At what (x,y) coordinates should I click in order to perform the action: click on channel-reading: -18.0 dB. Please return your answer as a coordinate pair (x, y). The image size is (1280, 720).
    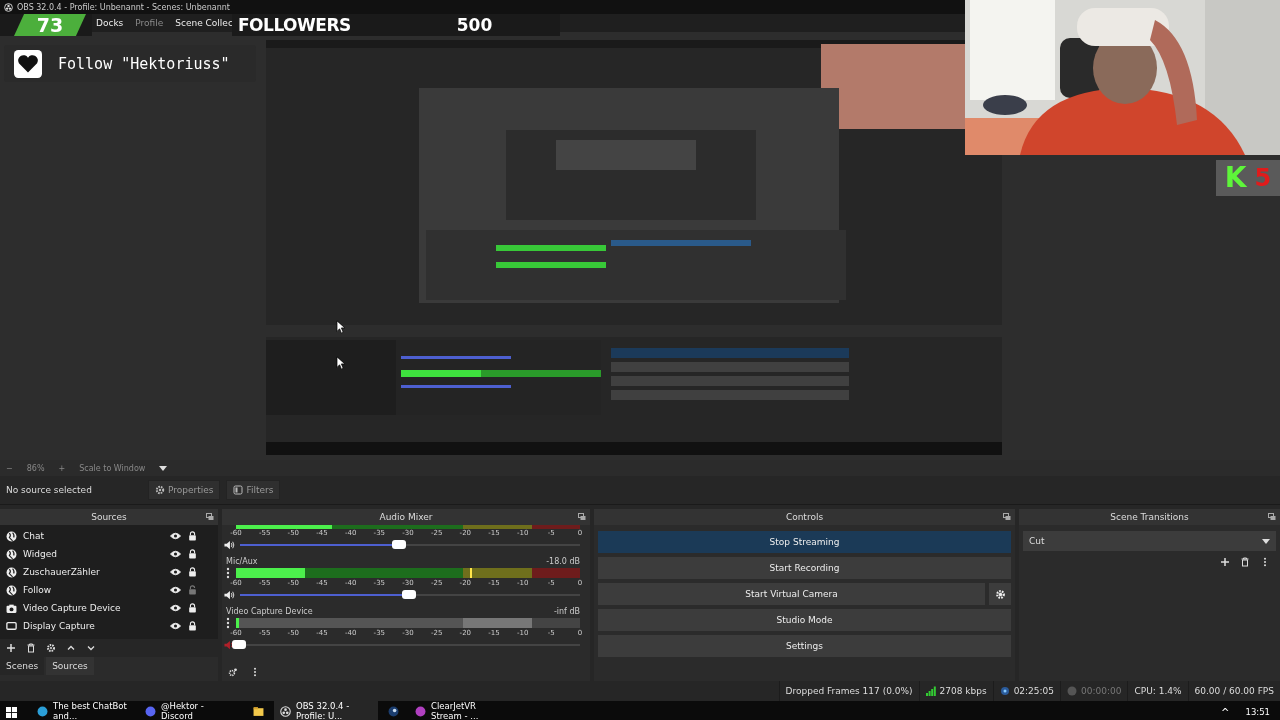
    Looking at the image, I should click on (563, 561).